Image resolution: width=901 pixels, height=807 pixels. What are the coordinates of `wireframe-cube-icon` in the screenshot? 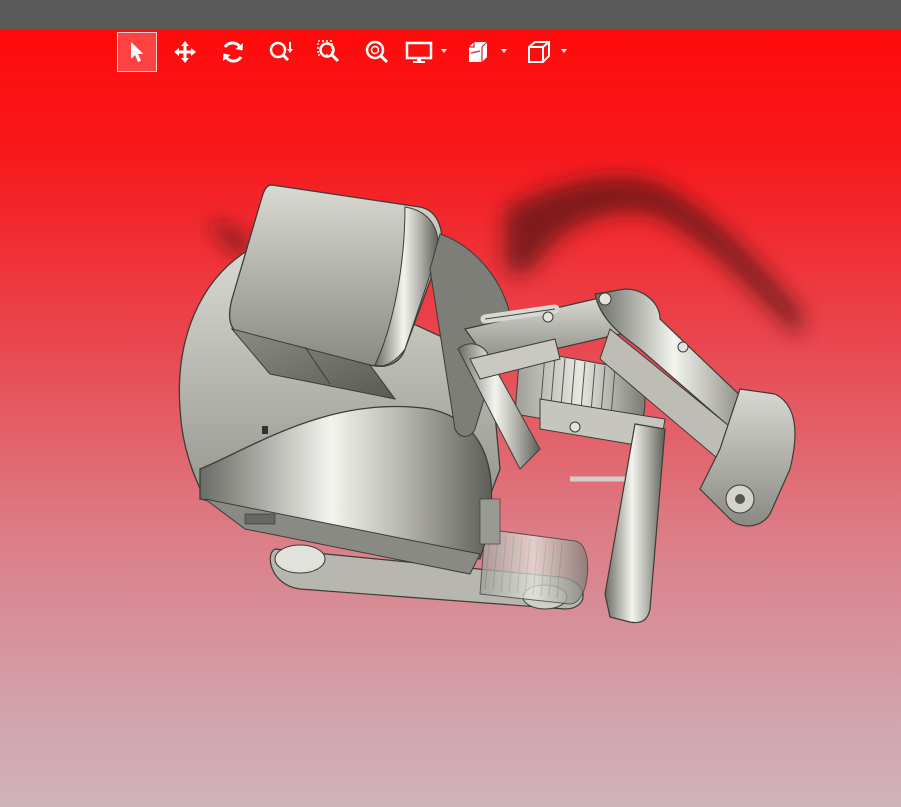 It's located at (539, 52).